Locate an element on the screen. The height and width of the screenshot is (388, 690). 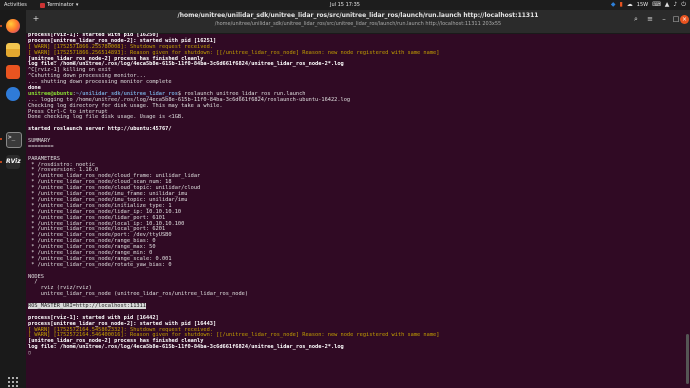
keyboard-layout-icon: ⌨ is located at coordinates (656, 5).